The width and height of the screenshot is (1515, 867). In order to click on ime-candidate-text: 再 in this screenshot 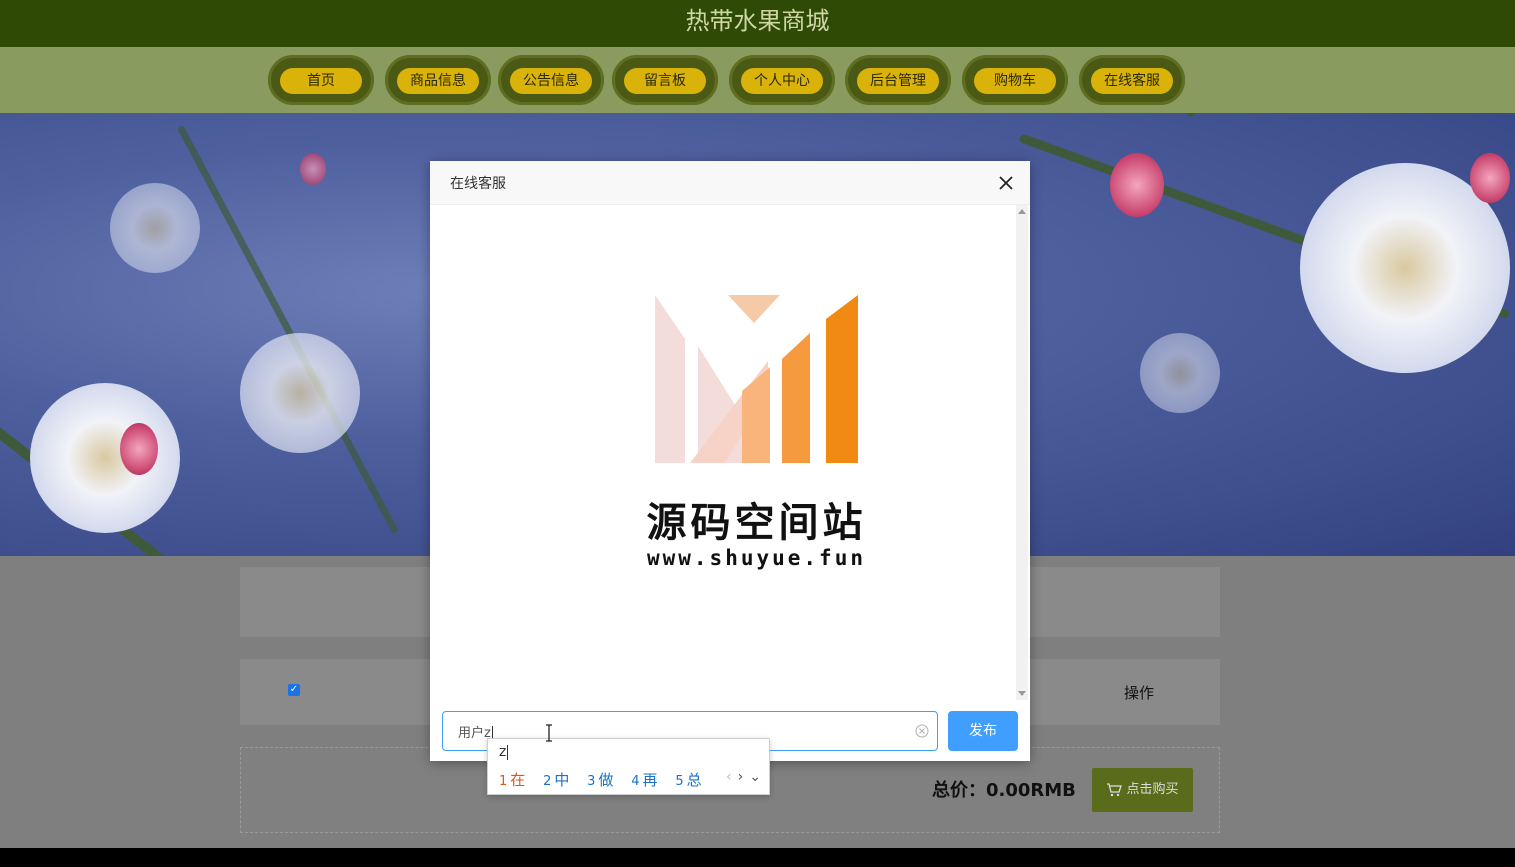, I will do `click(650, 780)`.